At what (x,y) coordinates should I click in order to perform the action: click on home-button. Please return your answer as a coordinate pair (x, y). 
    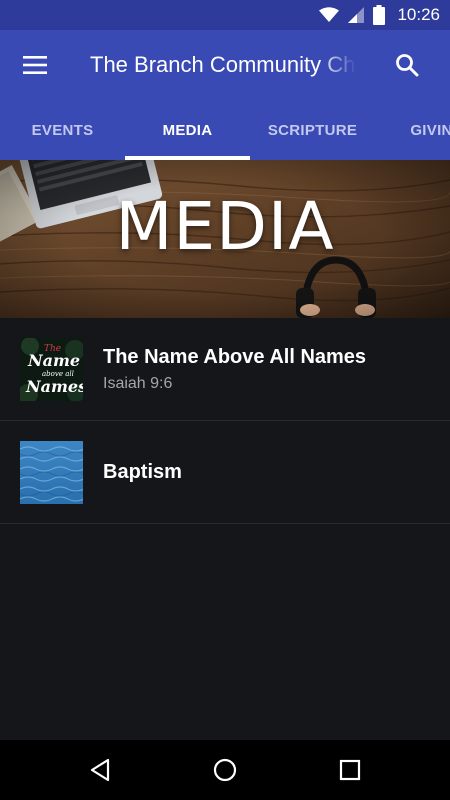
    Looking at the image, I should click on (225, 770).